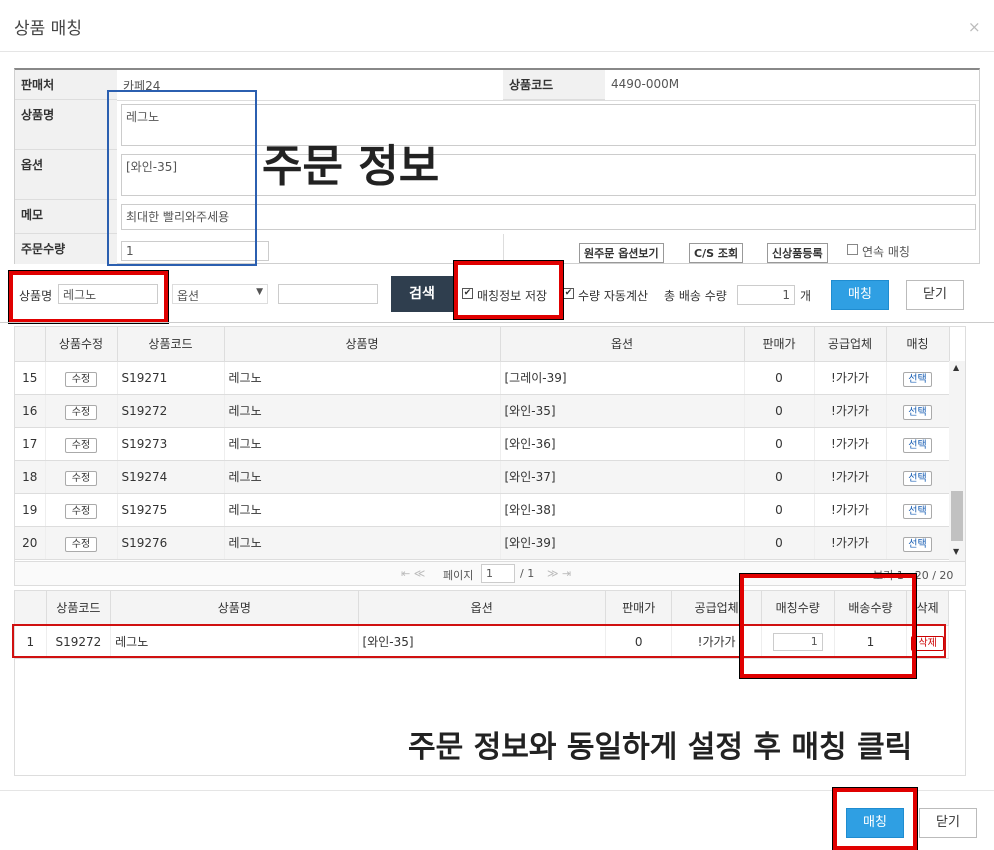  Describe the element at coordinates (220, 294) in the screenshot. I see `option-select: 옵션 ▼` at that location.